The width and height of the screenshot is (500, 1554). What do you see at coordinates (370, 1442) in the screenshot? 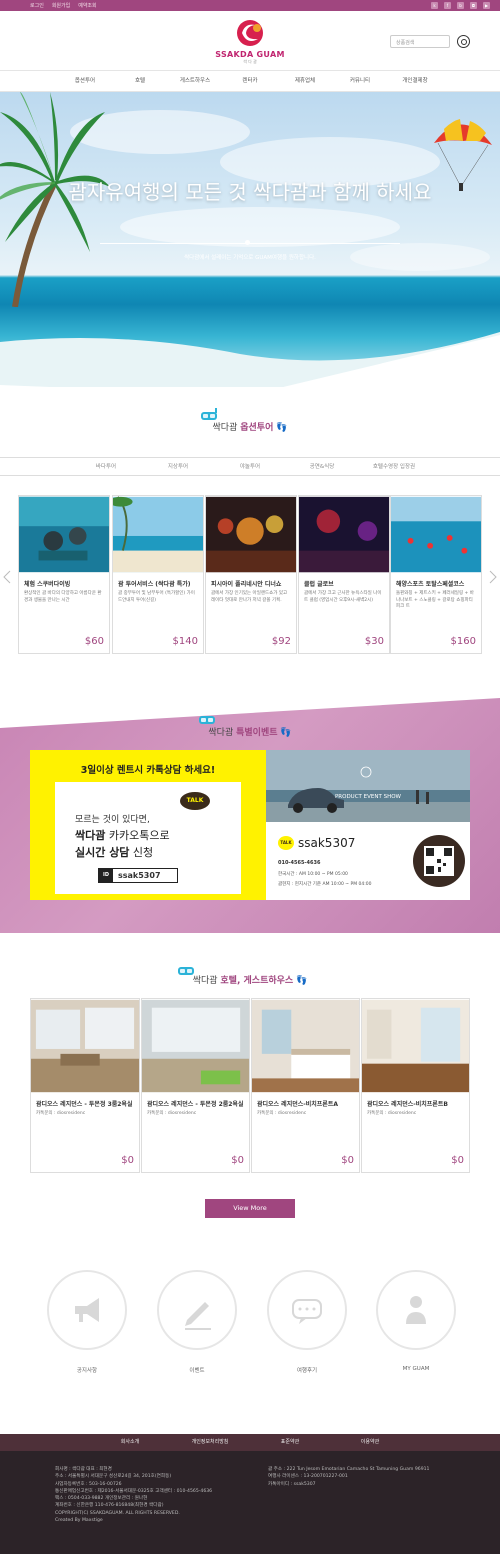
I see `footer-link-terms: 이용약관` at bounding box center [370, 1442].